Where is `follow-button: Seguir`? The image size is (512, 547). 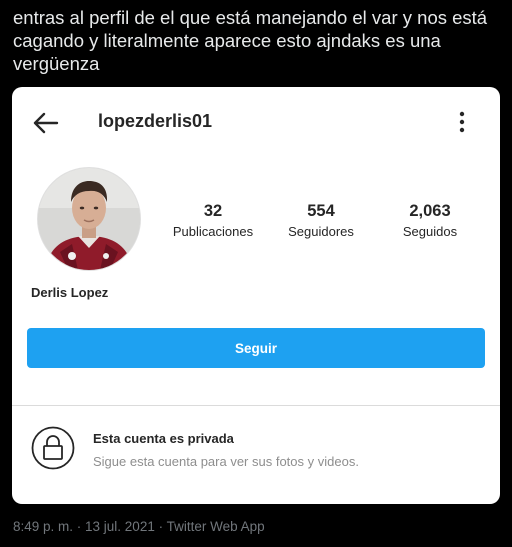 follow-button: Seguir is located at coordinates (256, 348).